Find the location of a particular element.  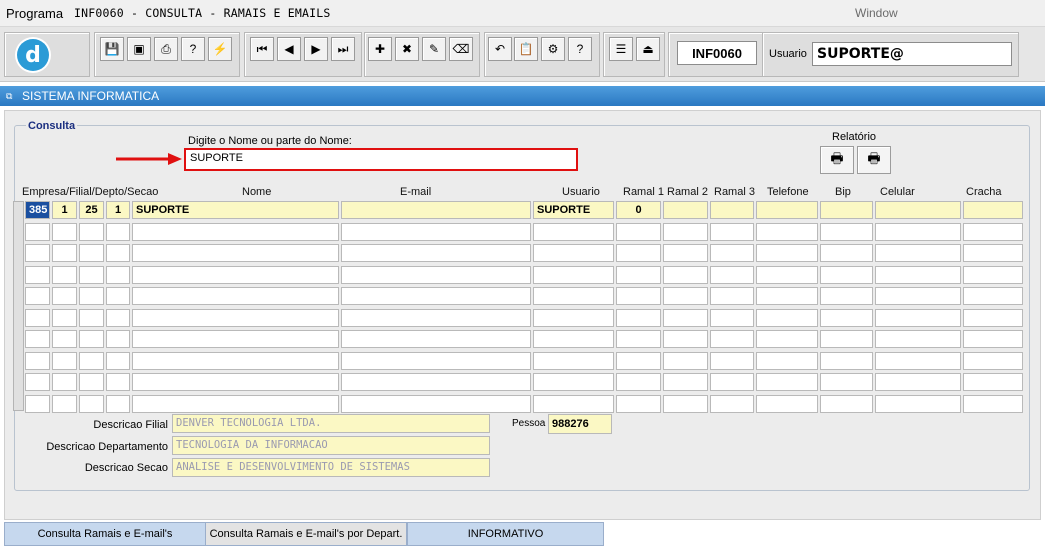

tab-informativo: INFORMATIVO is located at coordinates (505, 534).